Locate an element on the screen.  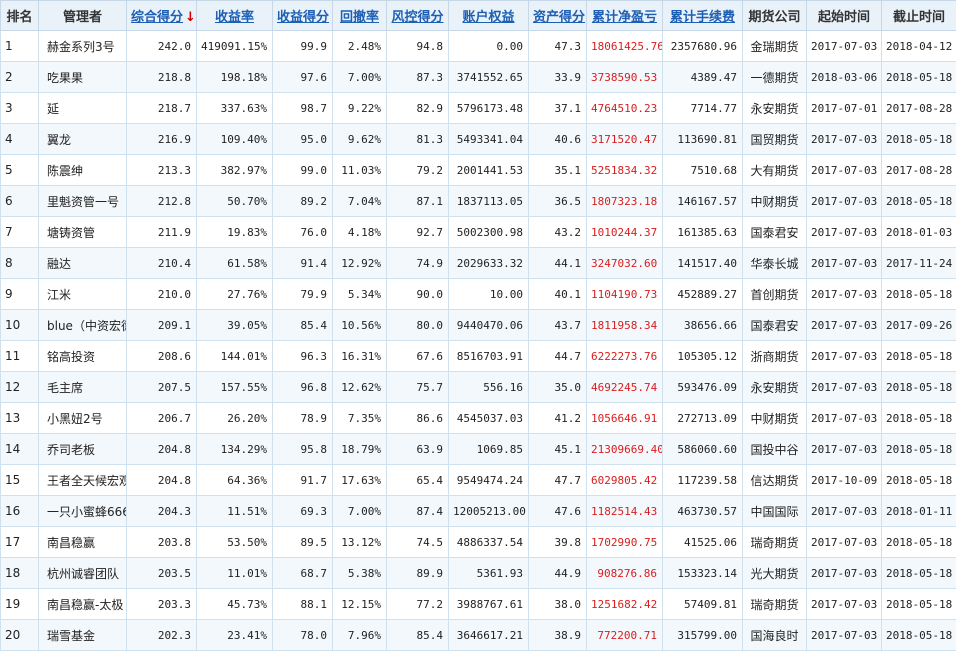
header-return-rate: 收益率 is located at coordinates (235, 16).